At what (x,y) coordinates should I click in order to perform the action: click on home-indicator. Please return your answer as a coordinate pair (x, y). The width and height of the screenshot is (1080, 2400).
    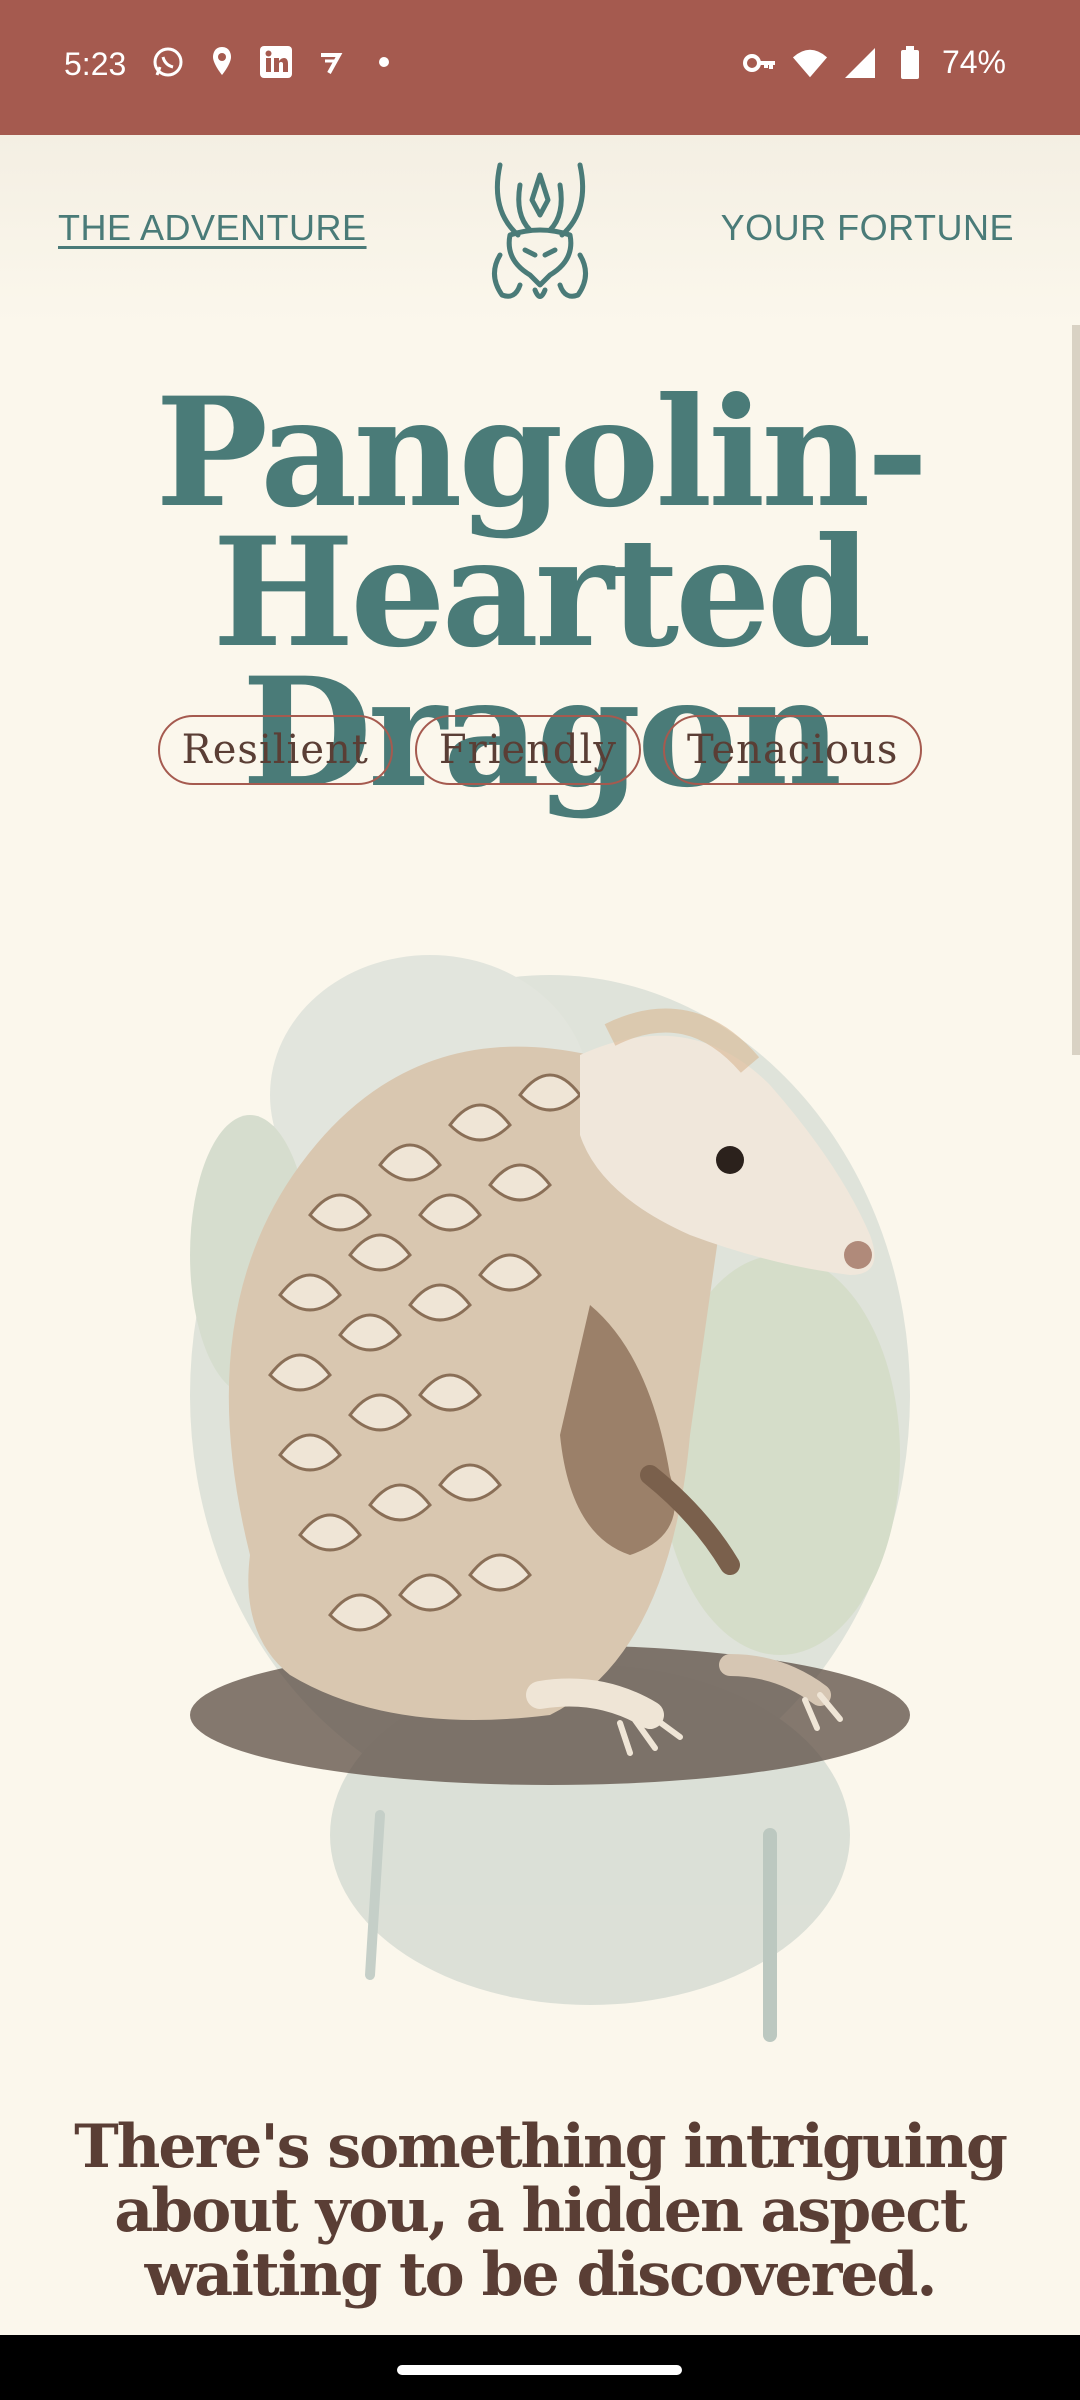
    Looking at the image, I should click on (539, 2370).